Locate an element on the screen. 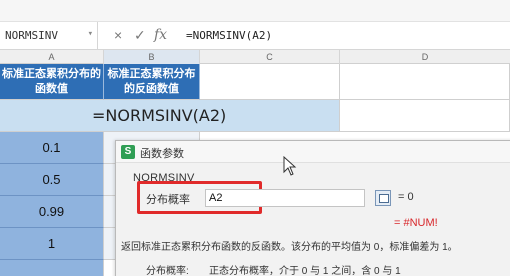  fx-icon: fx is located at coordinates (160, 35).